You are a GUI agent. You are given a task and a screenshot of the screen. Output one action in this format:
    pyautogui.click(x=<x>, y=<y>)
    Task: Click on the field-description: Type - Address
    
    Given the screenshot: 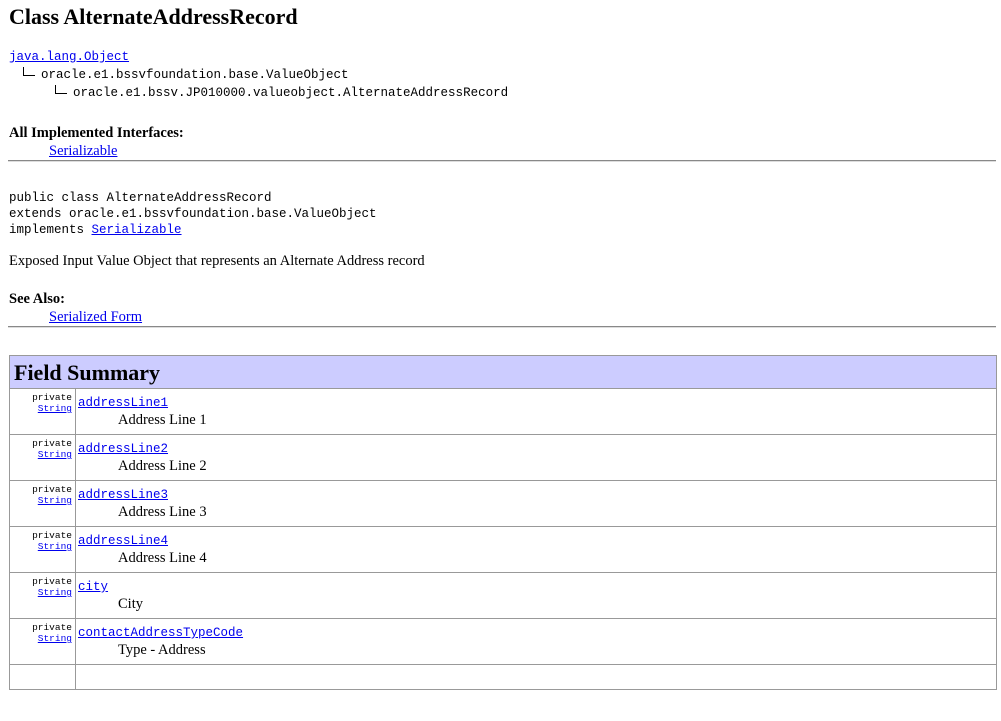 What is the action you would take?
    pyautogui.click(x=162, y=650)
    